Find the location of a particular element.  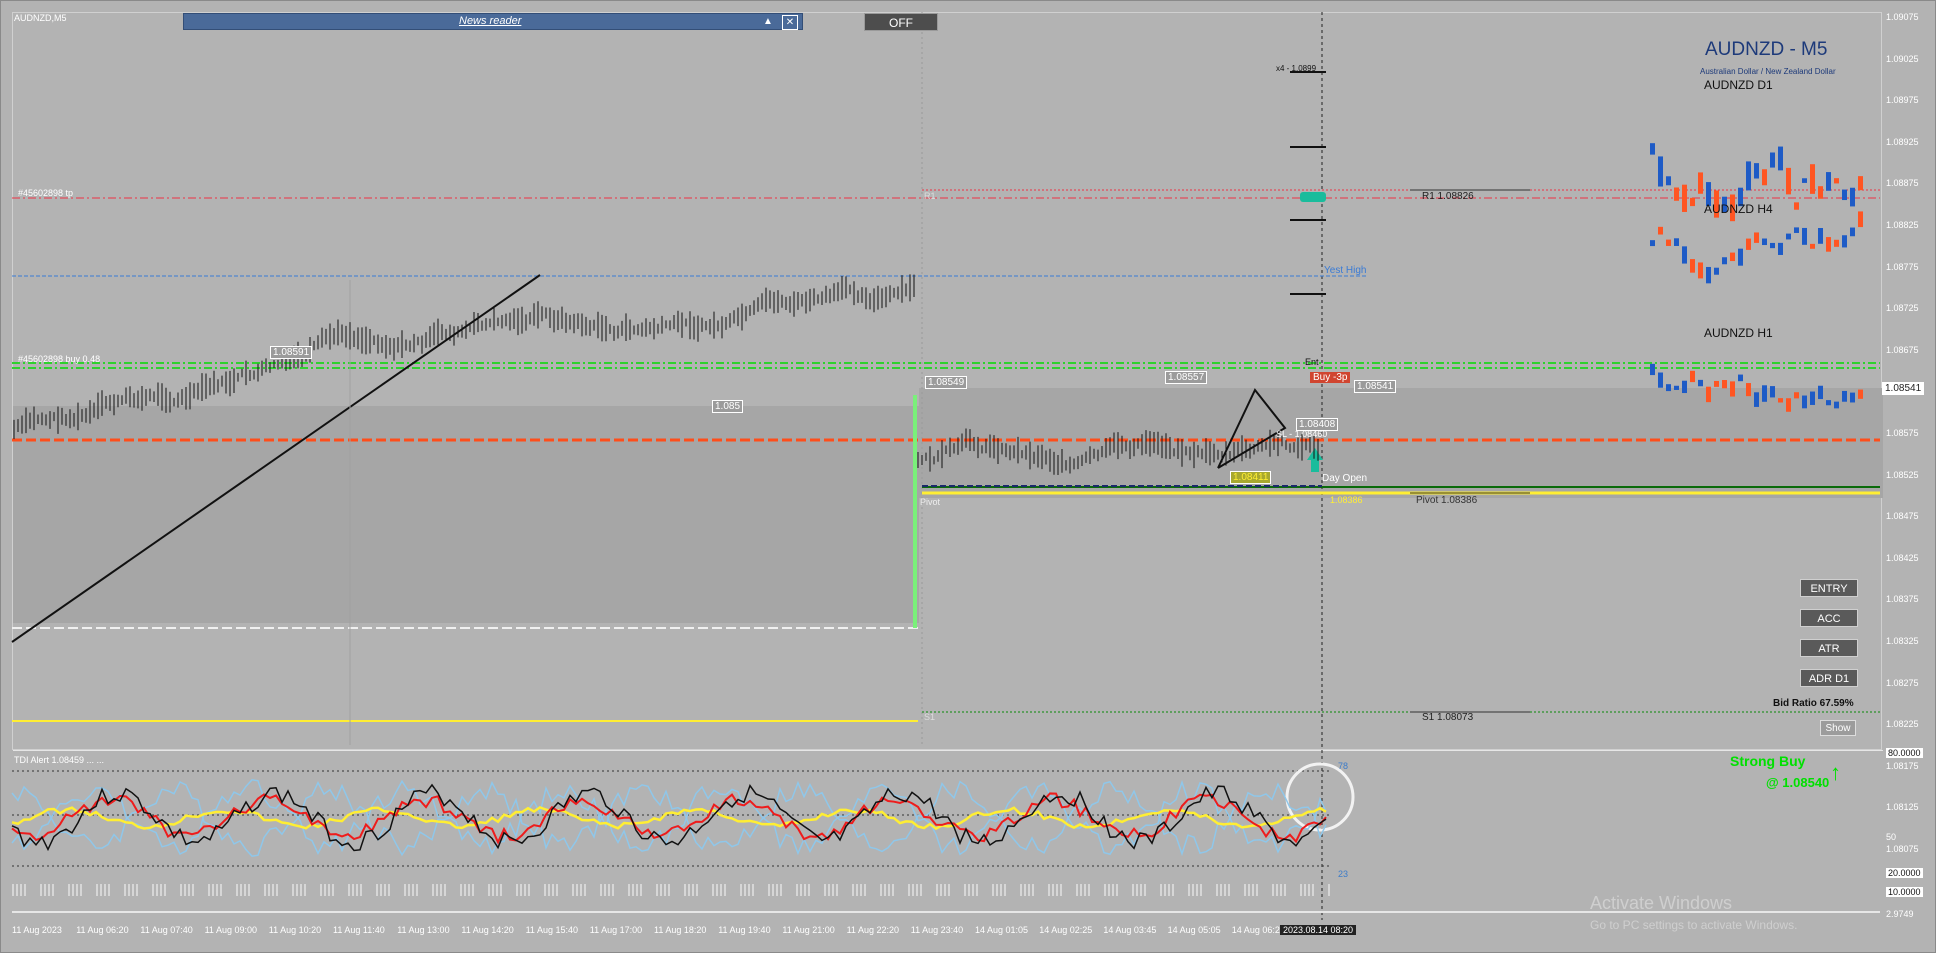

ind-axis-mid: 50 is located at coordinates (1891, 837).